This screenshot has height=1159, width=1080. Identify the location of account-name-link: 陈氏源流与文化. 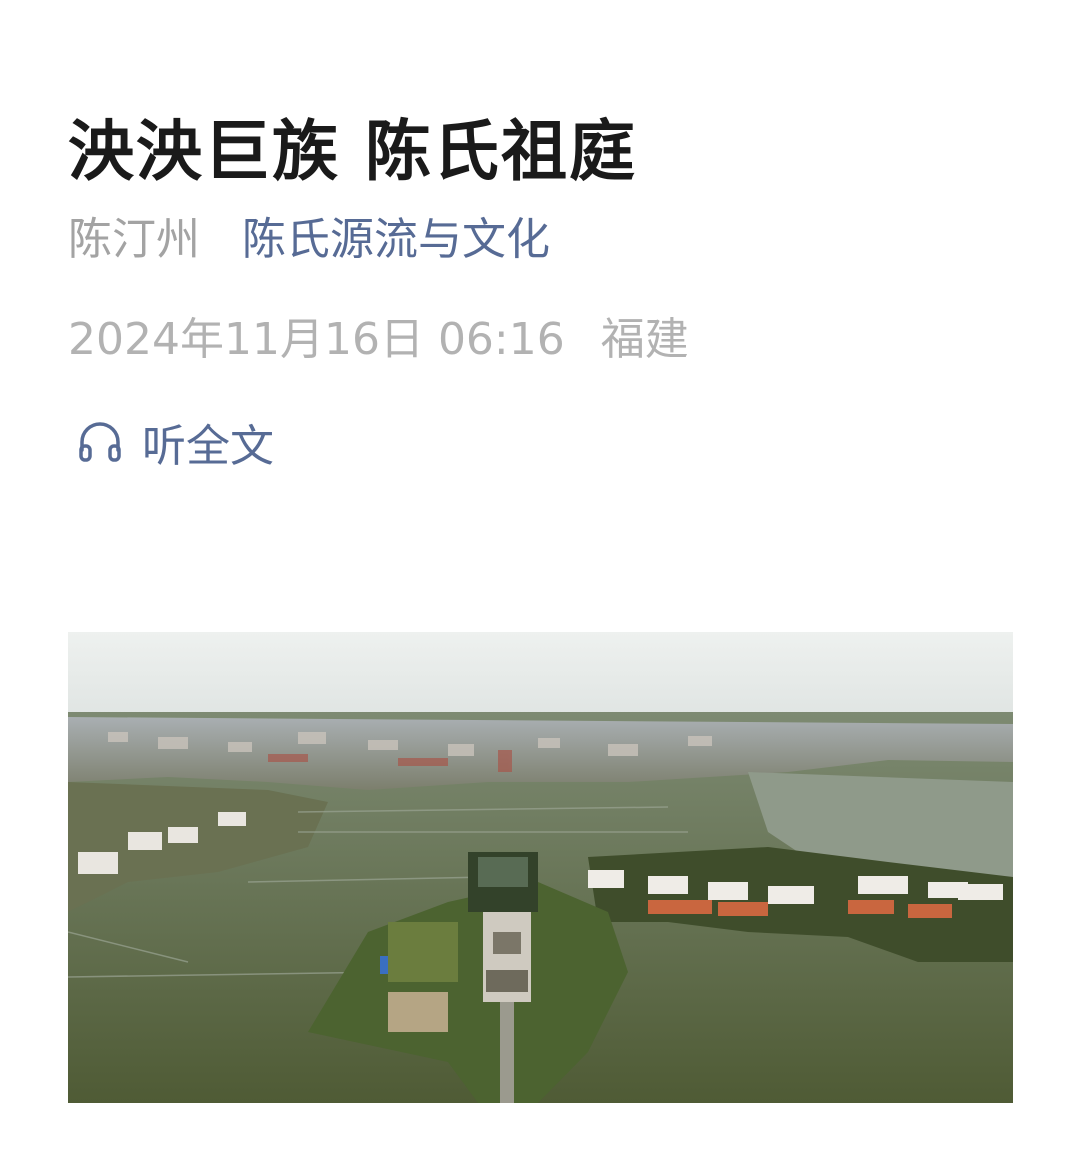
(396, 239).